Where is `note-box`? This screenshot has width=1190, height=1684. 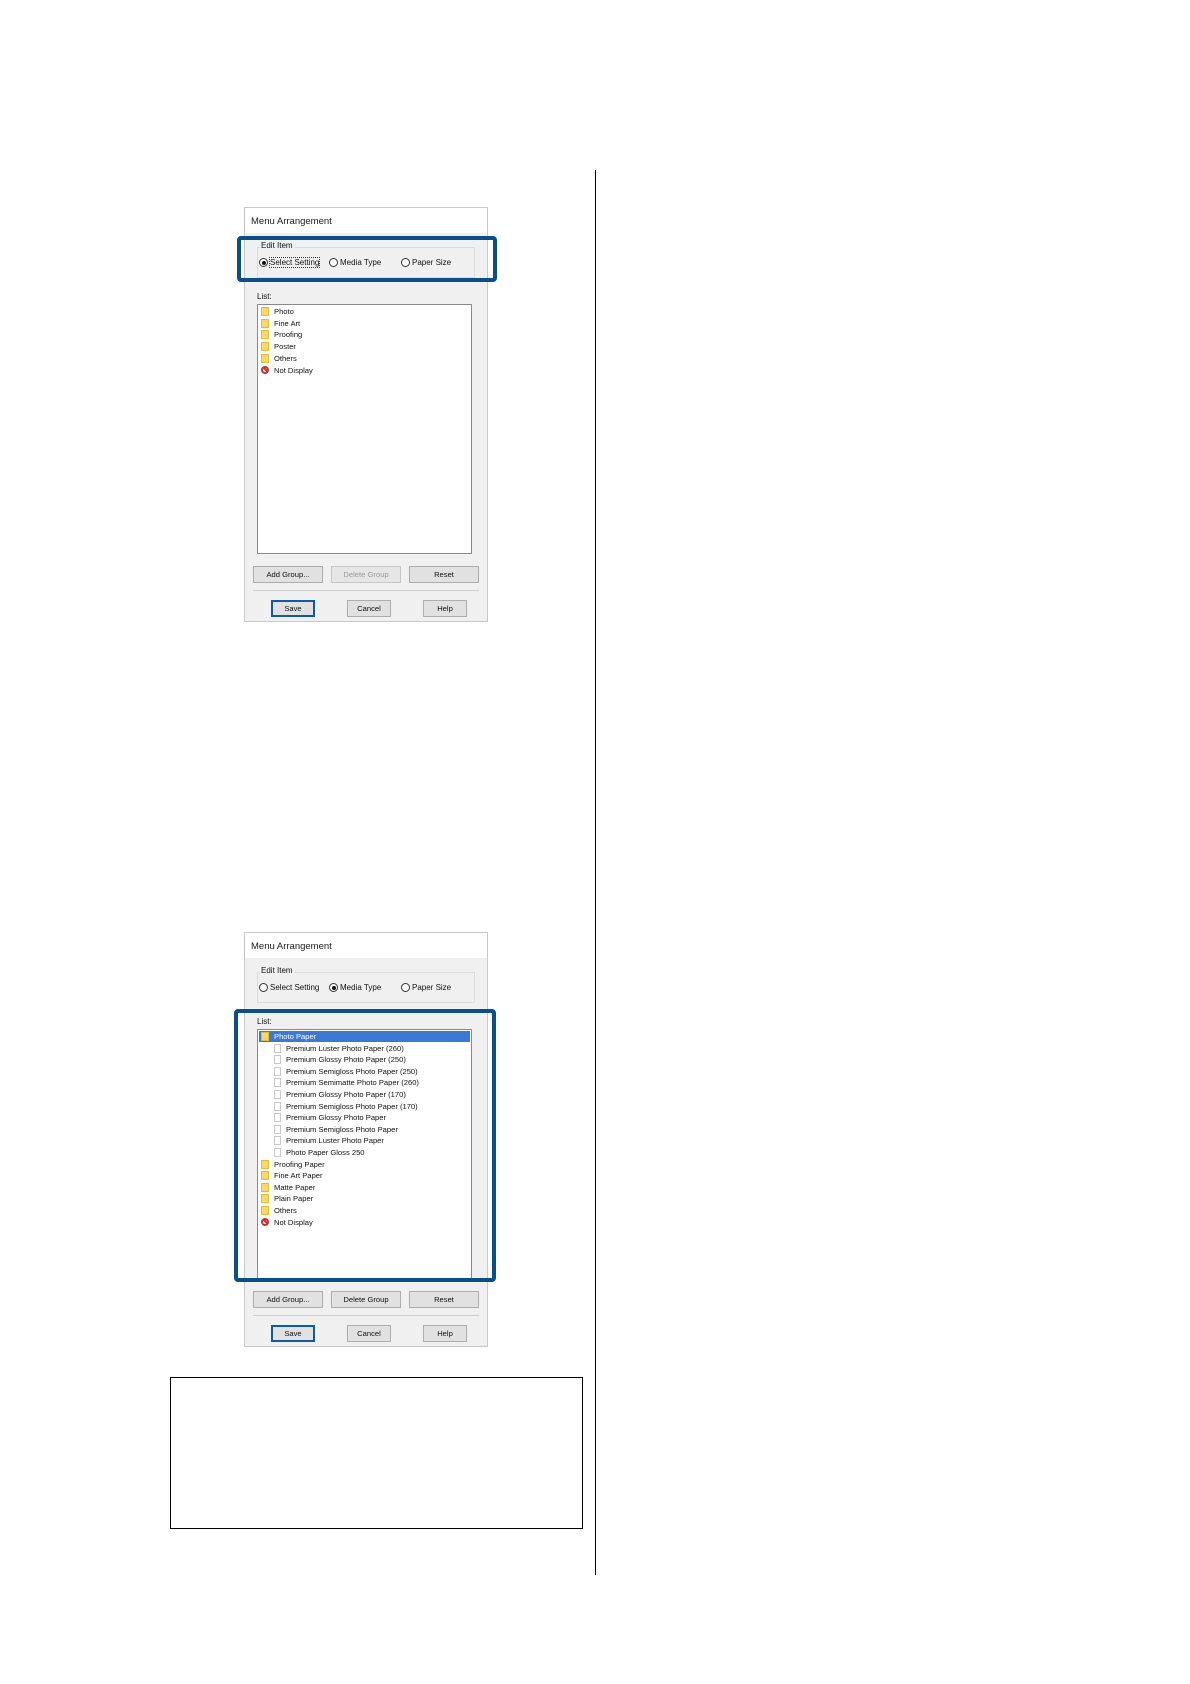
note-box is located at coordinates (376, 1453).